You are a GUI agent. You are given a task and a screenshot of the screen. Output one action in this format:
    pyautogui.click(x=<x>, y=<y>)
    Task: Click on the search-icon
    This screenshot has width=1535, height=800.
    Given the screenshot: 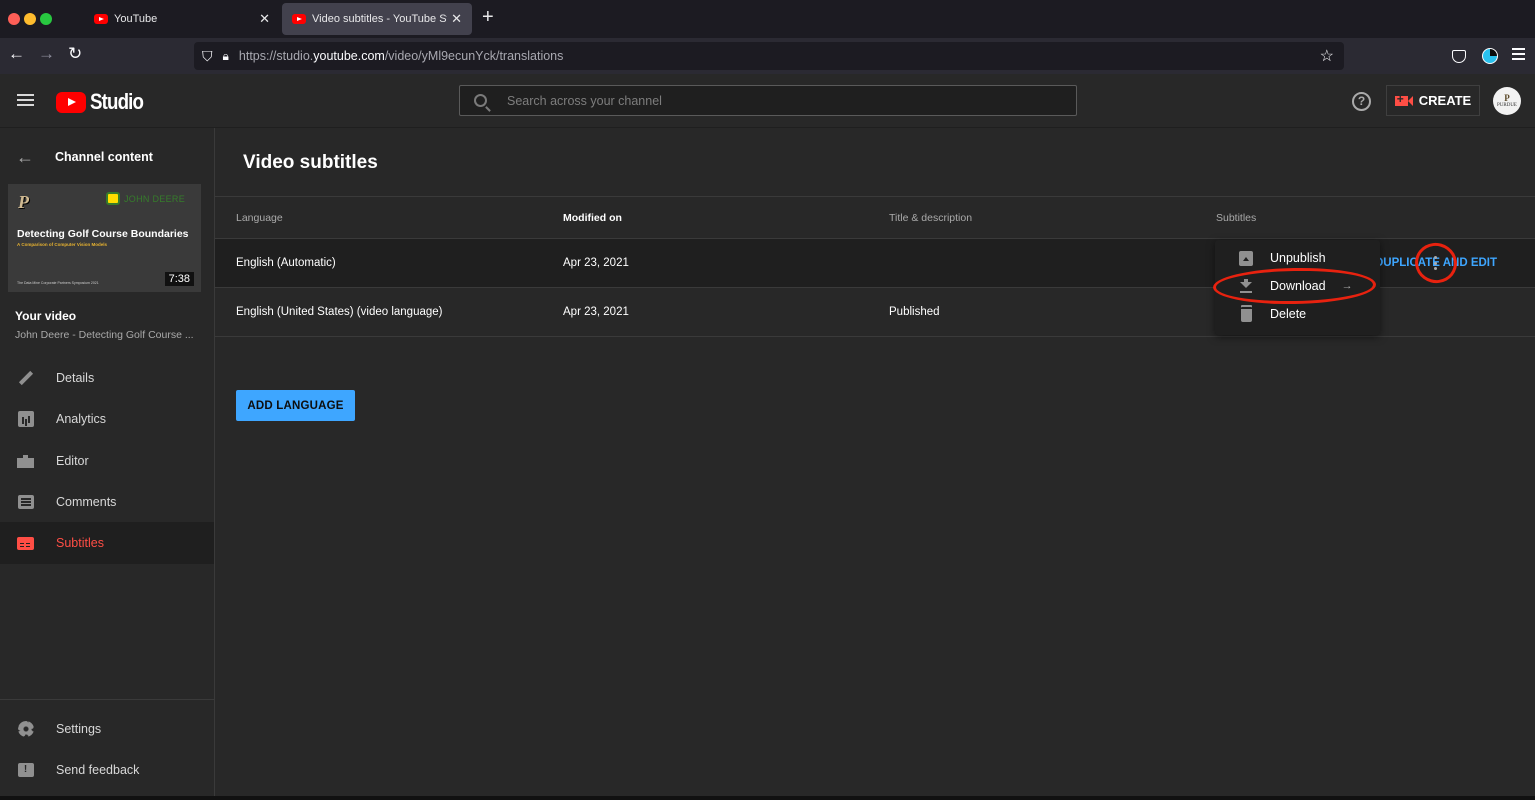 What is the action you would take?
    pyautogui.click(x=480, y=100)
    